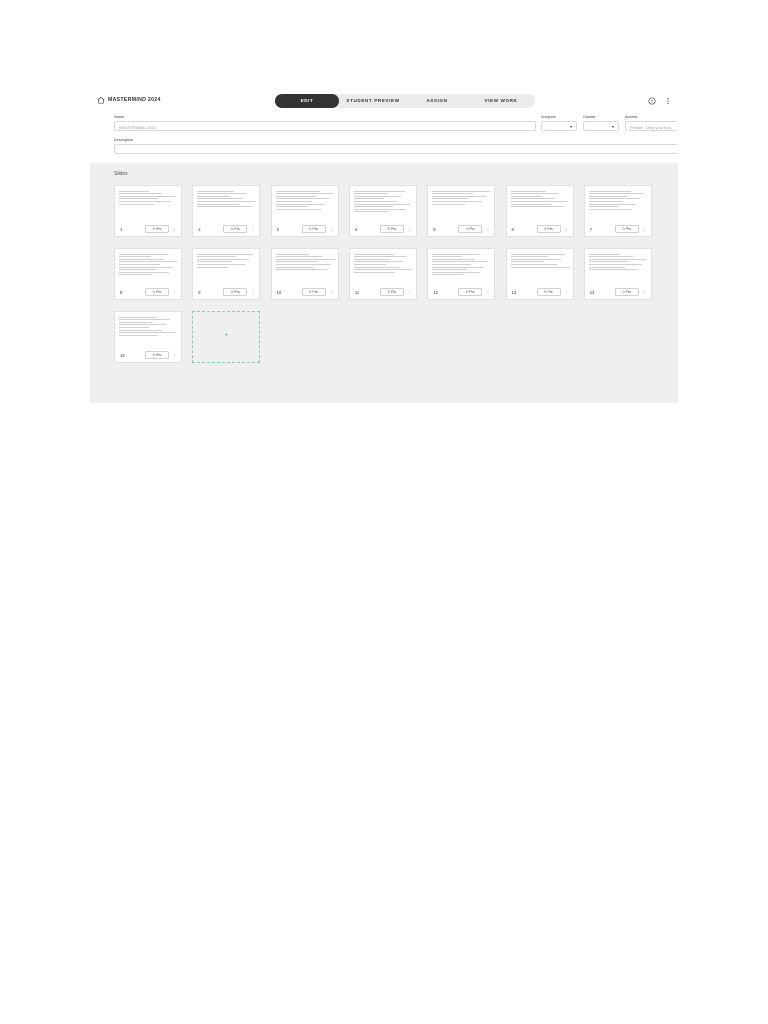 The height and width of the screenshot is (1024, 768). Describe the element at coordinates (396, 149) in the screenshot. I see `description-field` at that location.